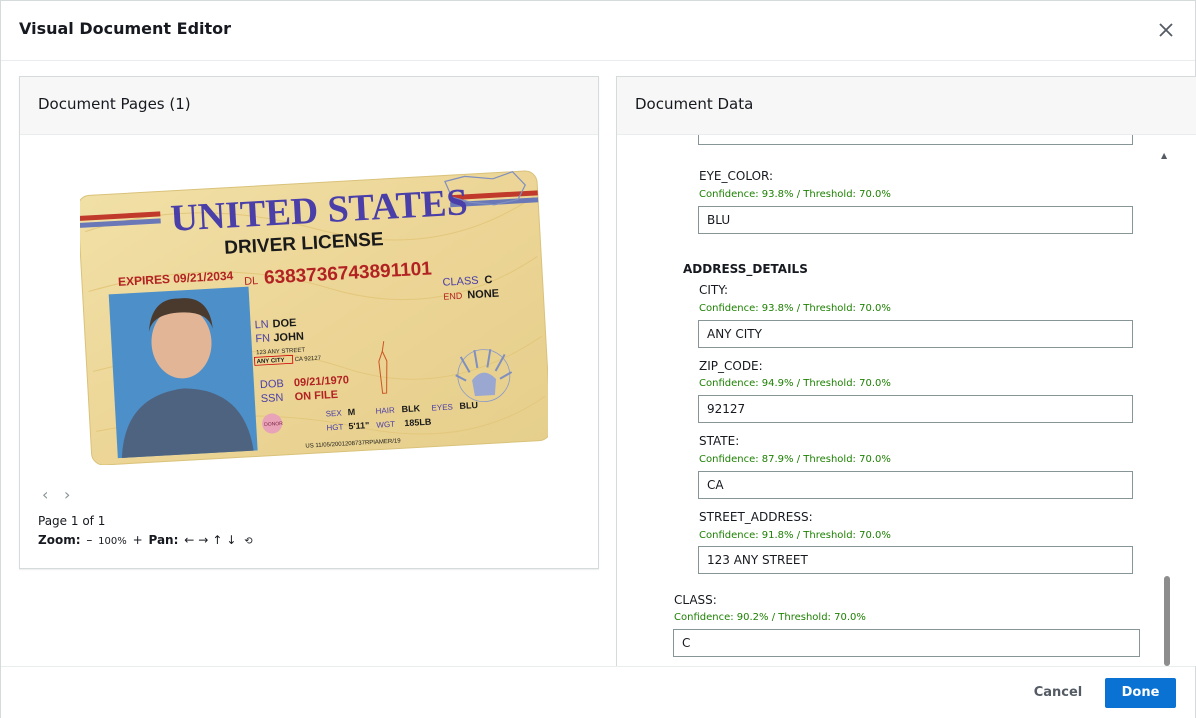  What do you see at coordinates (125, 28) in the screenshot?
I see `modal-title: Visual Document Editor` at bounding box center [125, 28].